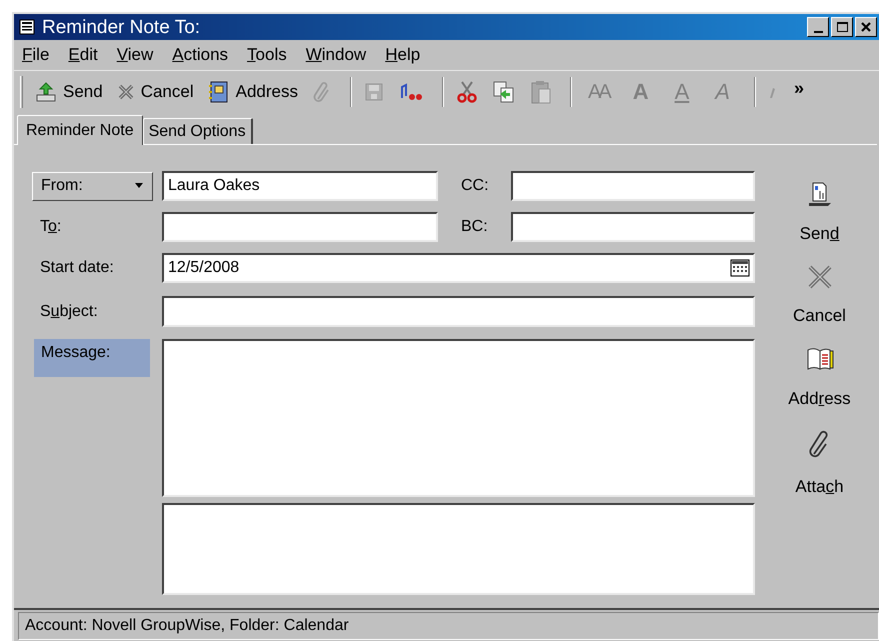 Image resolution: width=879 pixels, height=641 pixels. What do you see at coordinates (467, 92) in the screenshot?
I see `scissors-icon` at bounding box center [467, 92].